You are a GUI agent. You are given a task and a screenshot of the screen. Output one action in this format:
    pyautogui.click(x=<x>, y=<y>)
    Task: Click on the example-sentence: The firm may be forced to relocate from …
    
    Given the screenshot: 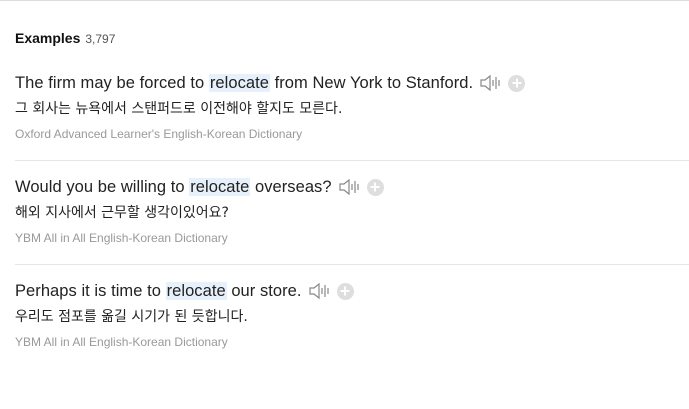 What is the action you would take?
    pyautogui.click(x=244, y=83)
    